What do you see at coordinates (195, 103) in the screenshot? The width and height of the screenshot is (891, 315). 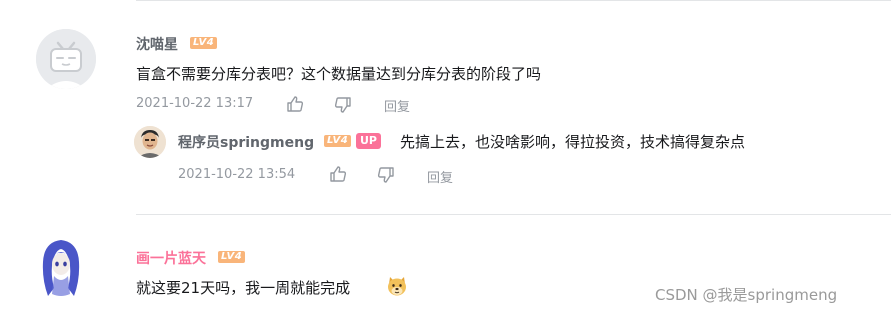 I see `comment-time: 2021-10-22 13:17` at bounding box center [195, 103].